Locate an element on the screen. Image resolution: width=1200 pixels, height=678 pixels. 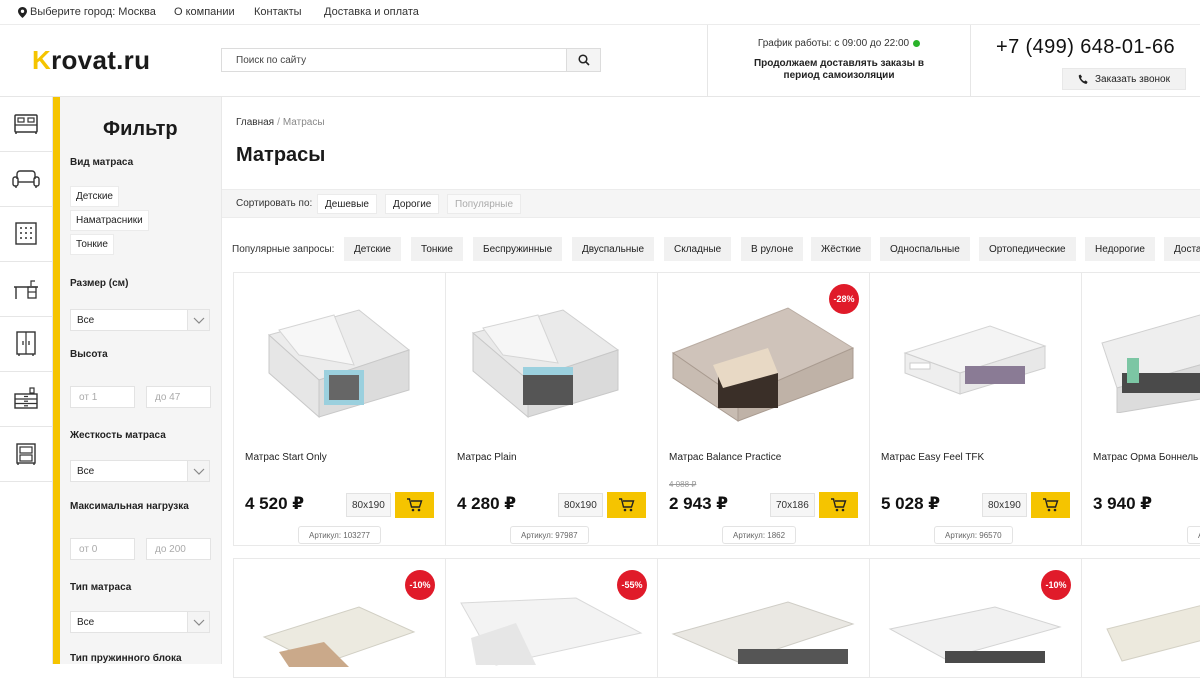
popular-chip: Жёсткие is located at coordinates (841, 249).